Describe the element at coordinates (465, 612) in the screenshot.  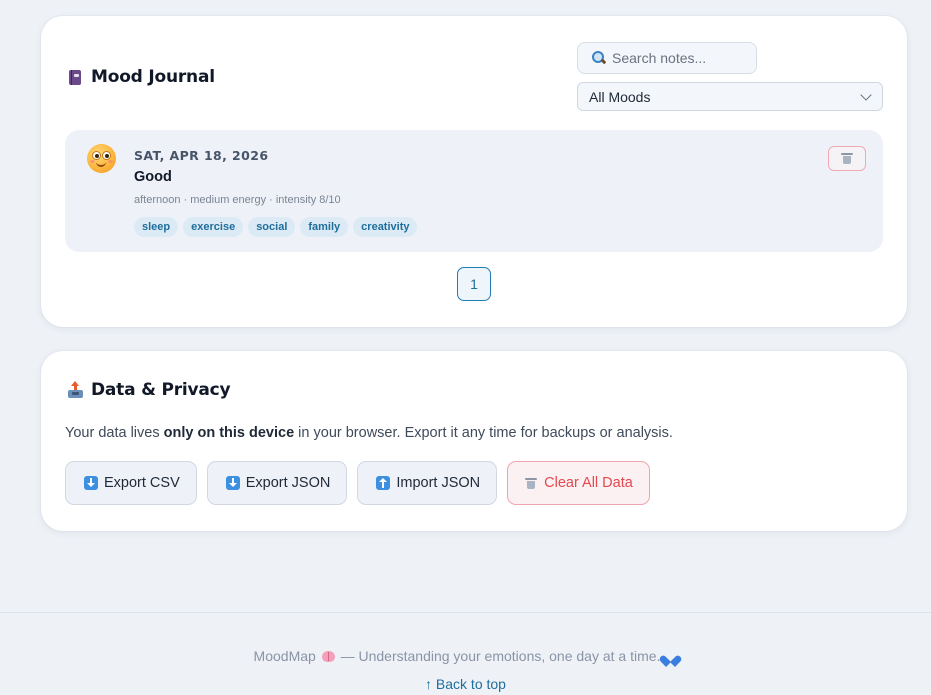
I see `footer-divider` at that location.